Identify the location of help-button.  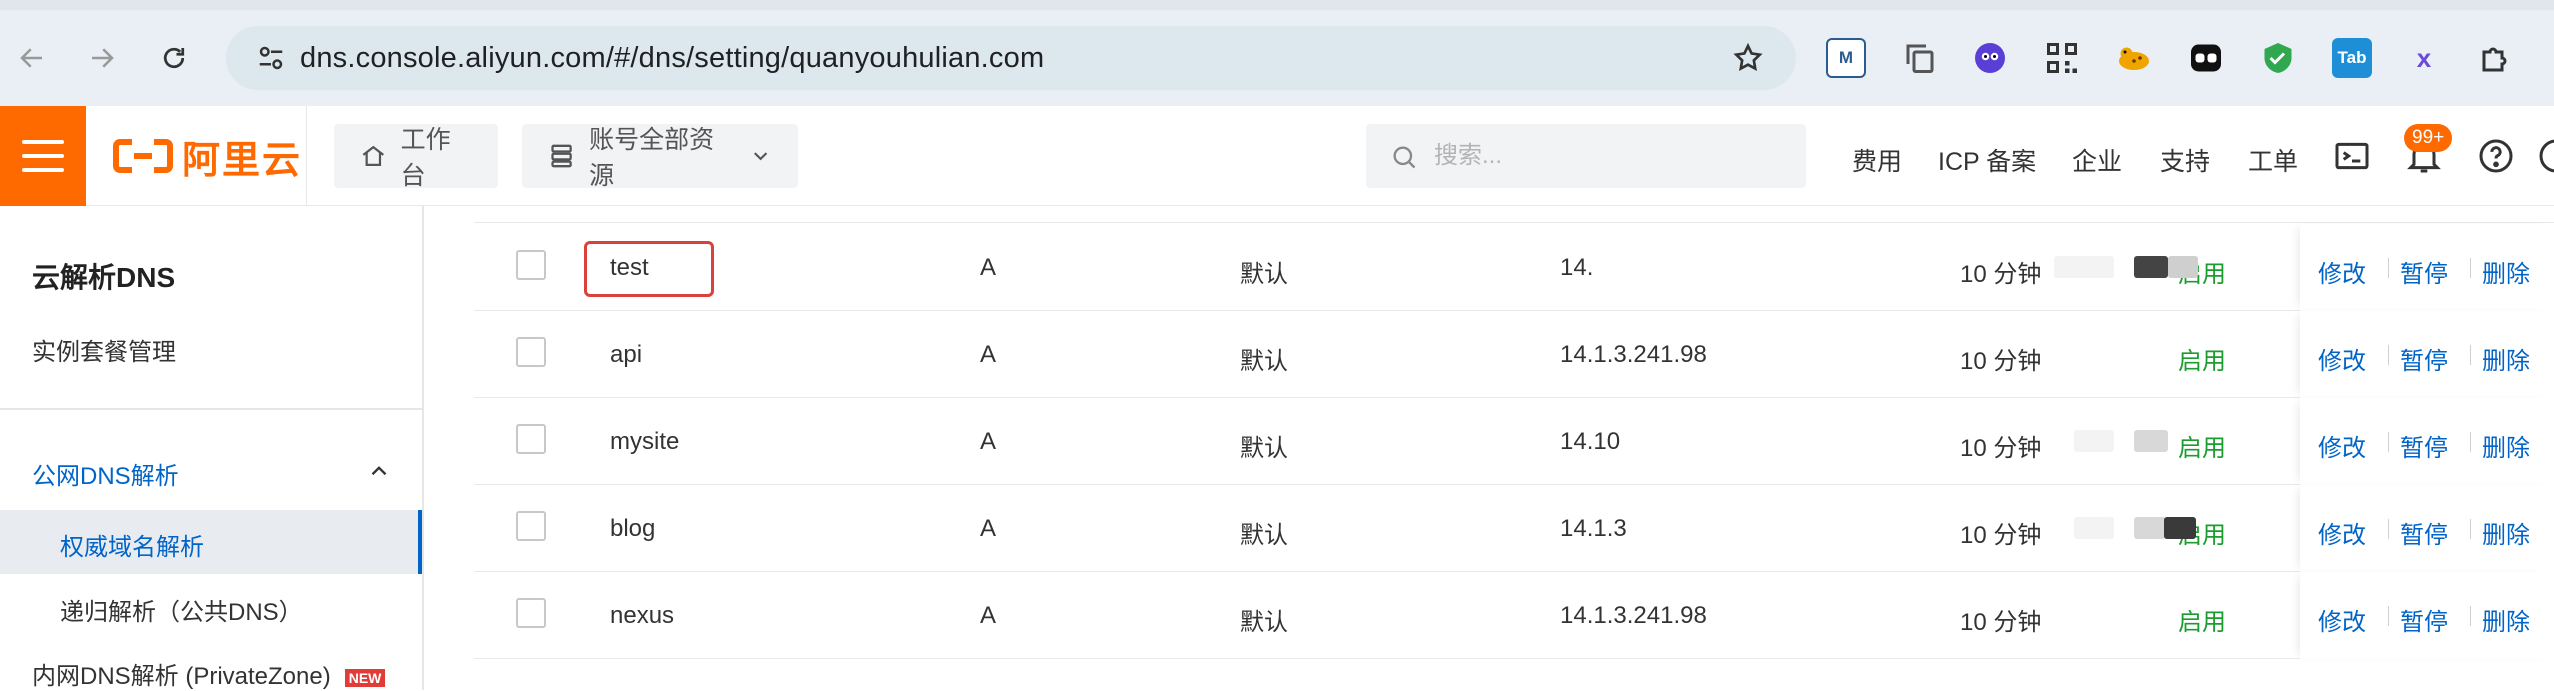
(2496, 156).